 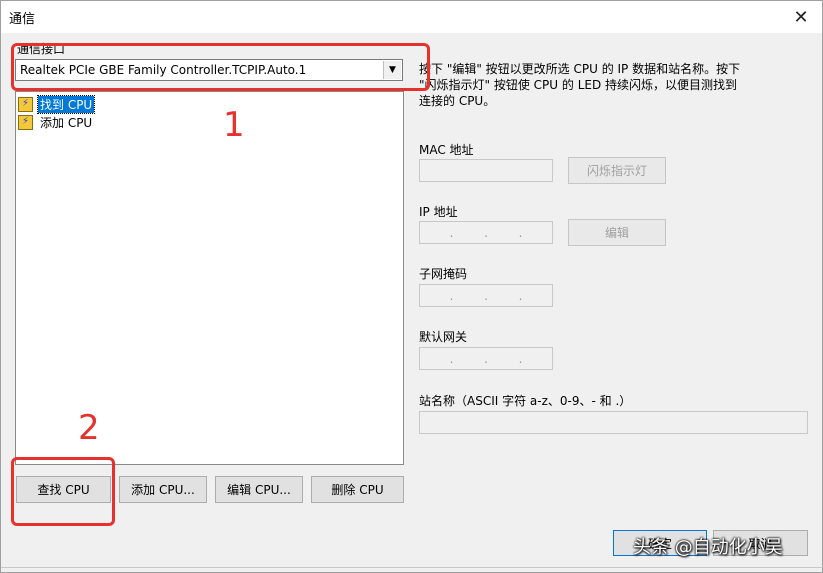 What do you see at coordinates (457, 101) in the screenshot?
I see `instructions-line: 连接的 CPU。` at bounding box center [457, 101].